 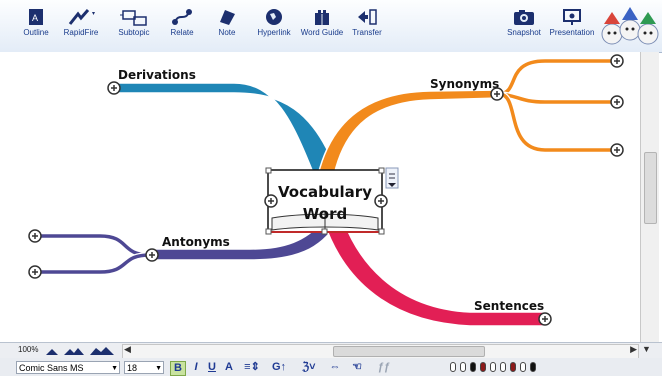 What do you see at coordinates (650, 188) in the screenshot?
I see `vertical-scroll-thumb` at bounding box center [650, 188].